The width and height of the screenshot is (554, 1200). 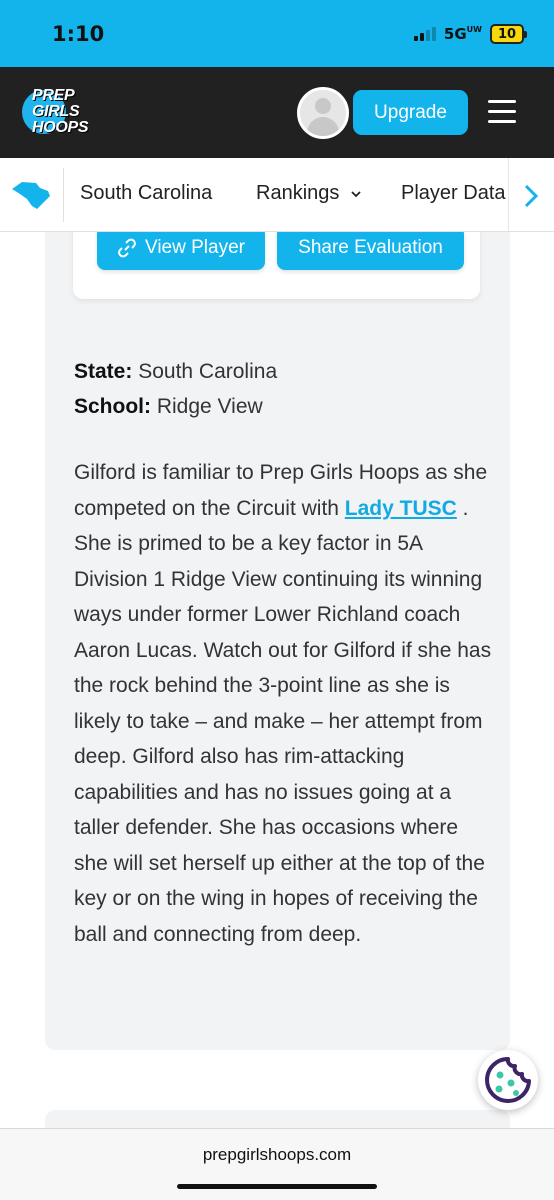 What do you see at coordinates (462, 34) in the screenshot?
I see `network-label: 5GUW` at bounding box center [462, 34].